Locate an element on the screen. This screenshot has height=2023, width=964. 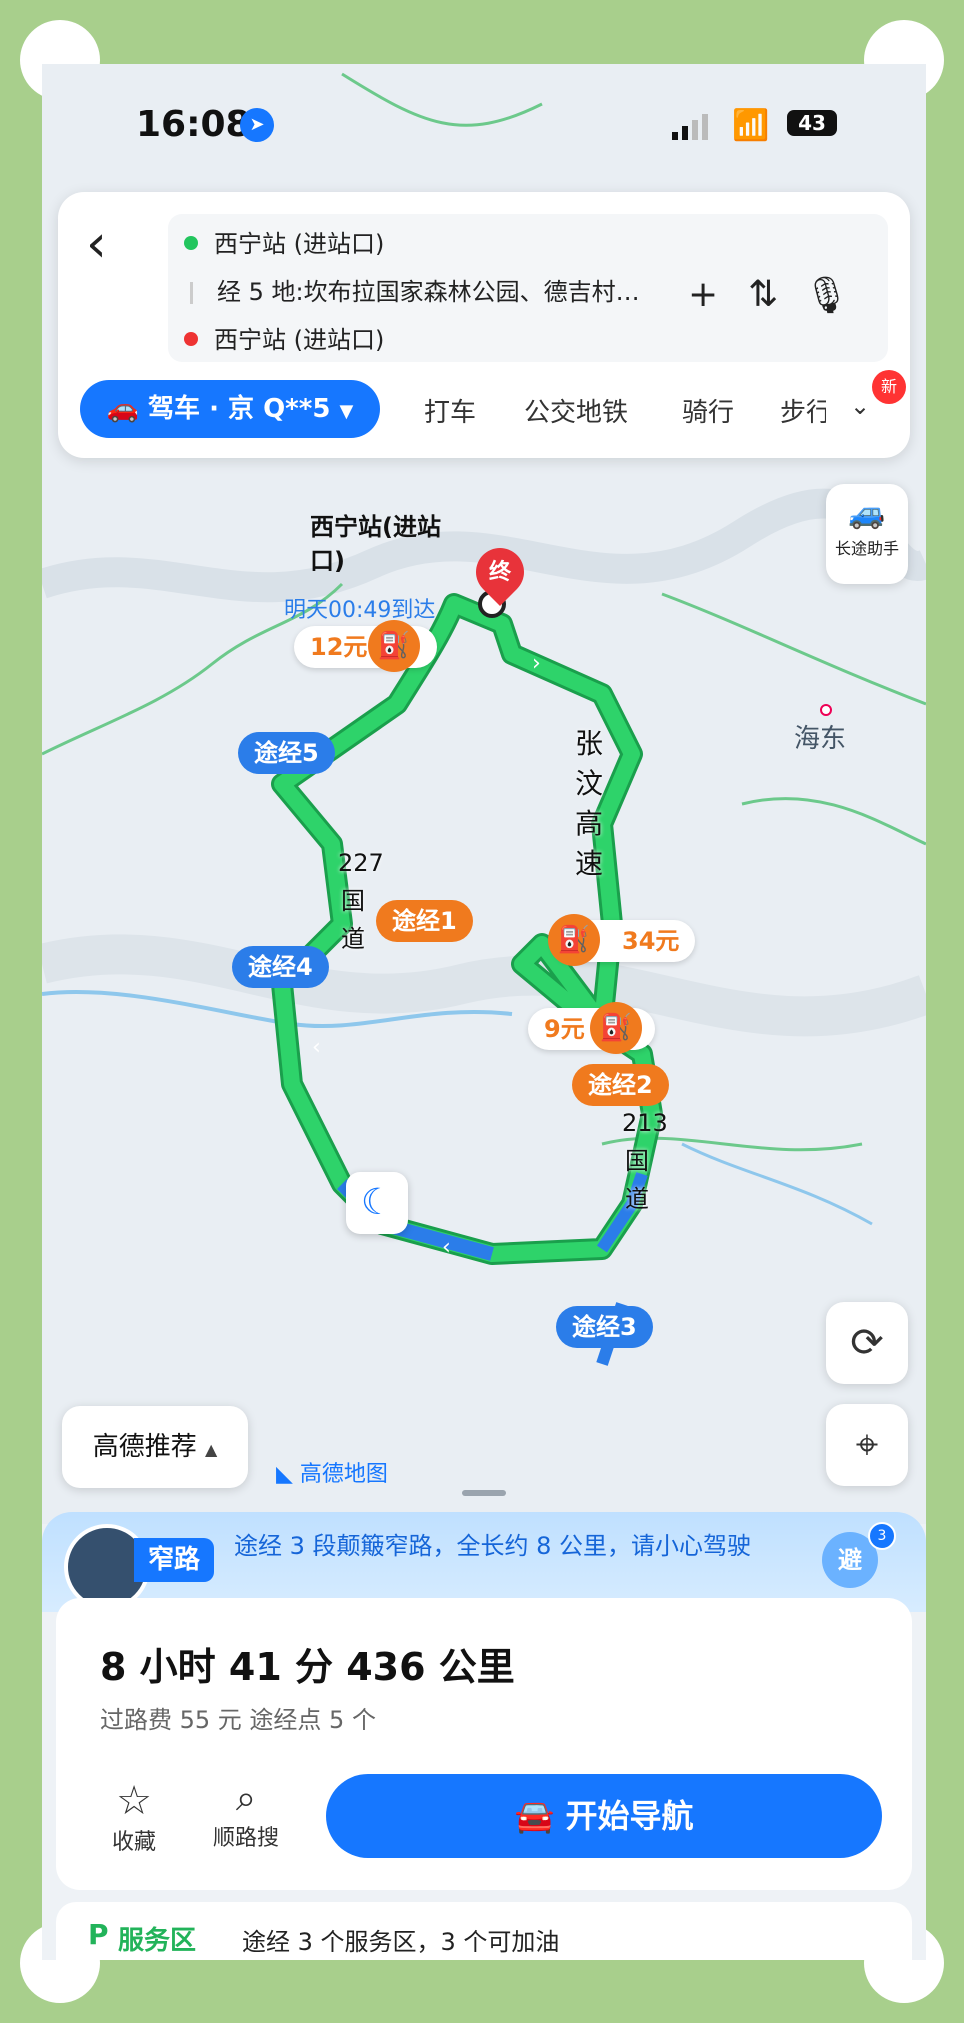
swap-icon: ⇅ is located at coordinates (763, 294).